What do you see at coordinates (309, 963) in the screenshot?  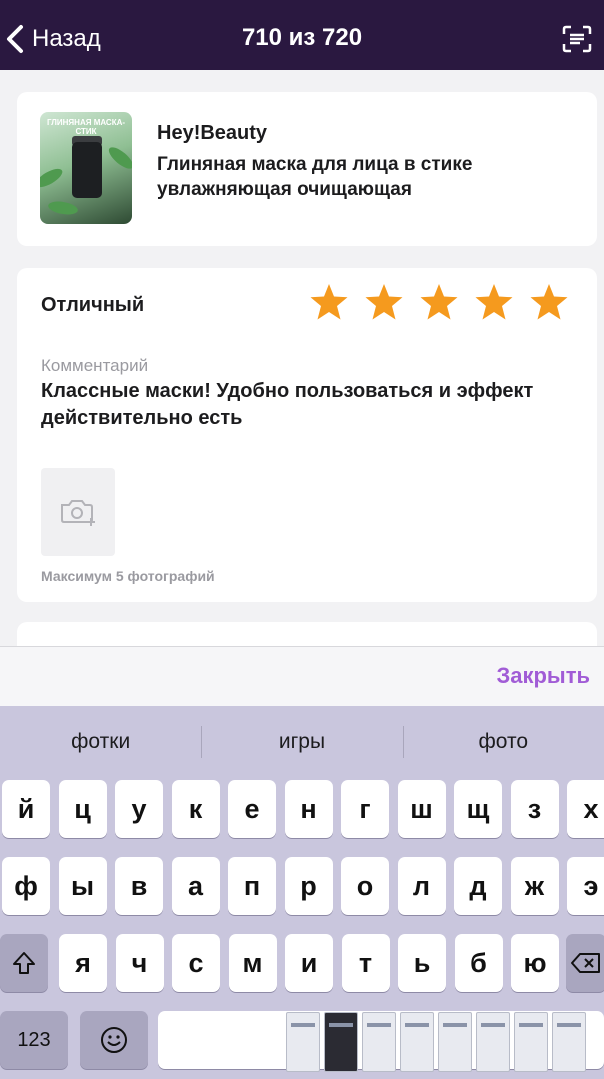 I see `key-и: и` at bounding box center [309, 963].